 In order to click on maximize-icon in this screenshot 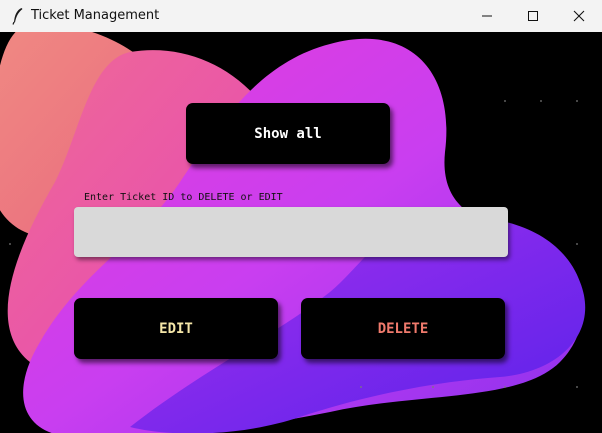, I will do `click(533, 16)`.